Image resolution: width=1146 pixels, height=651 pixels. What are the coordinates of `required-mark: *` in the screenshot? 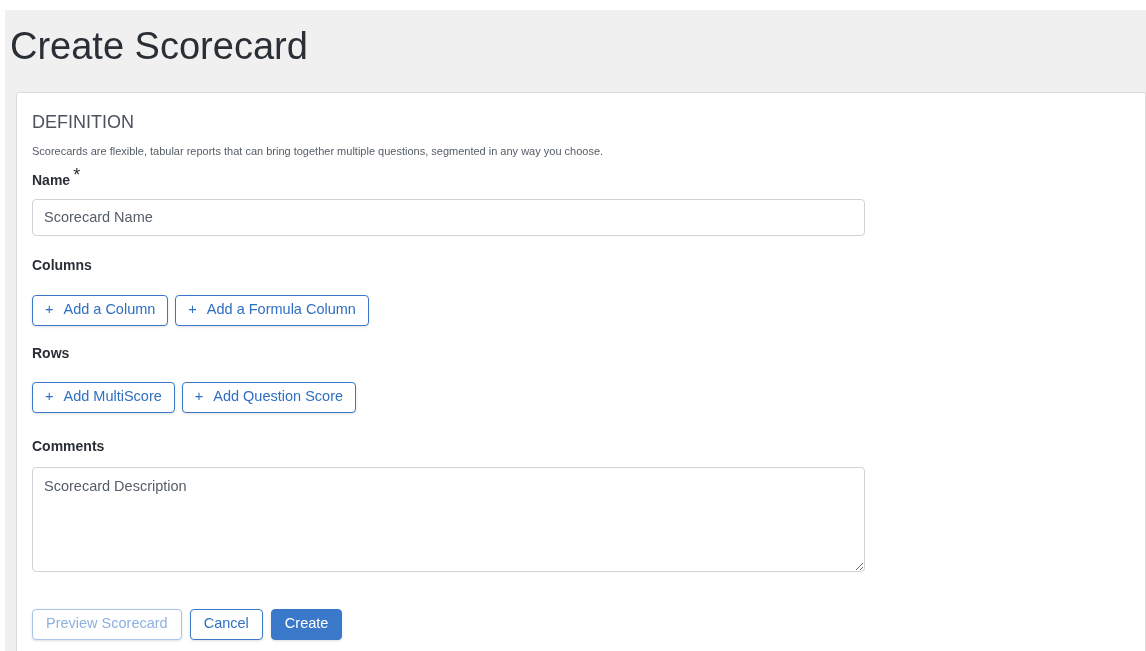 It's located at (77, 174).